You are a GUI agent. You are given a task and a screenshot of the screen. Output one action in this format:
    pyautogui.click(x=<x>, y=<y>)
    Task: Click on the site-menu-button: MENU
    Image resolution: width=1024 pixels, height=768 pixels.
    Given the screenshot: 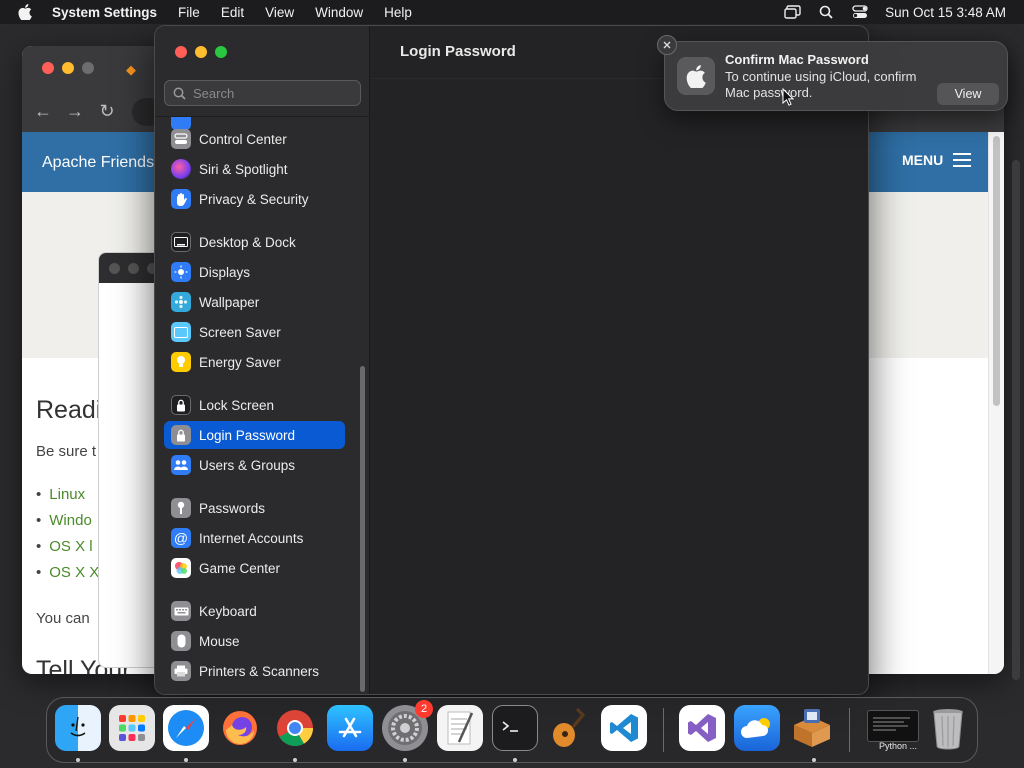 What is the action you would take?
    pyautogui.click(x=937, y=160)
    